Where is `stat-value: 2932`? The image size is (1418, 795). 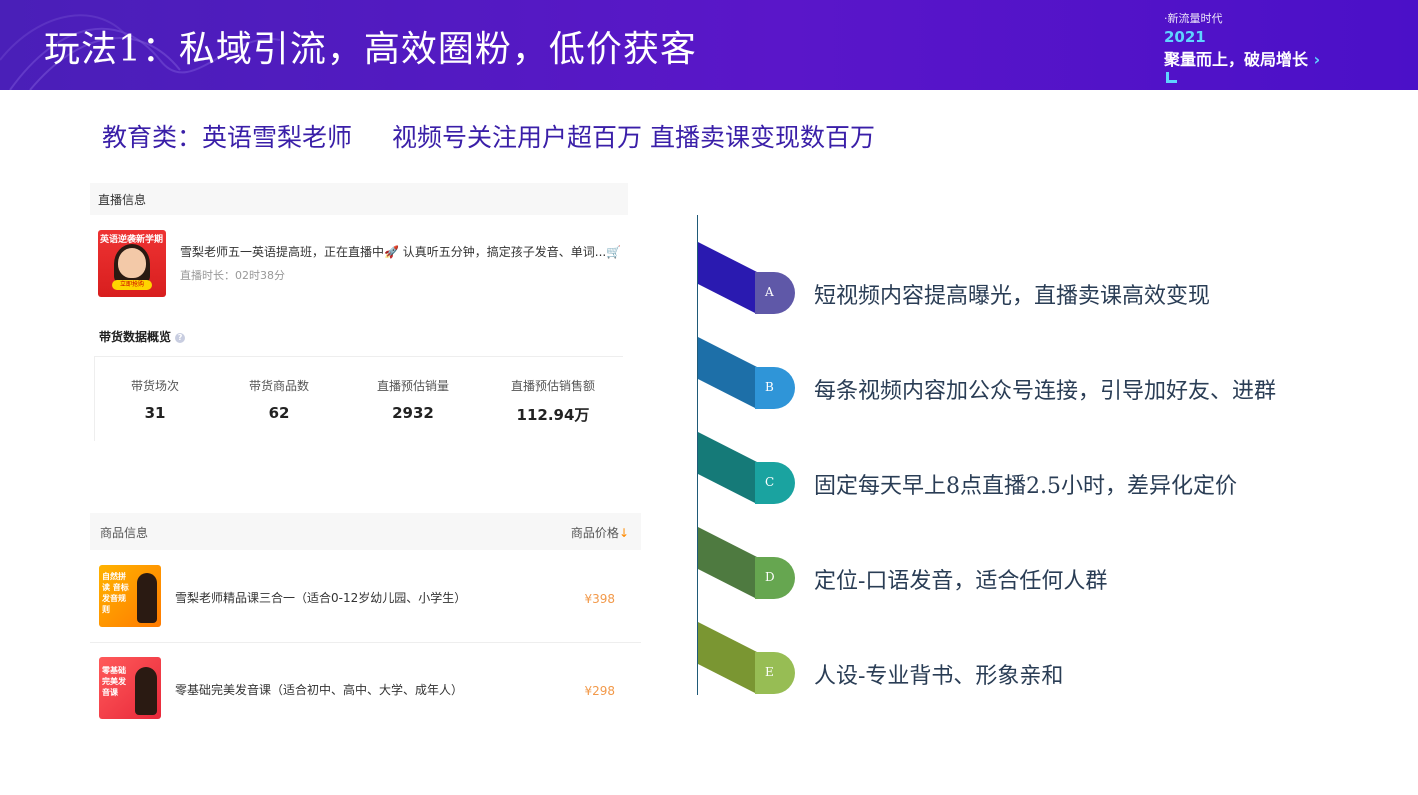 stat-value: 2932 is located at coordinates (413, 413).